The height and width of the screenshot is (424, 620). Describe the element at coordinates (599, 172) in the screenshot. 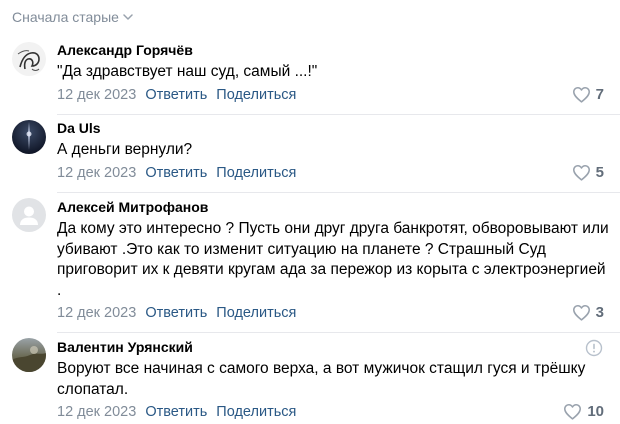

I see `like-count: 5` at that location.